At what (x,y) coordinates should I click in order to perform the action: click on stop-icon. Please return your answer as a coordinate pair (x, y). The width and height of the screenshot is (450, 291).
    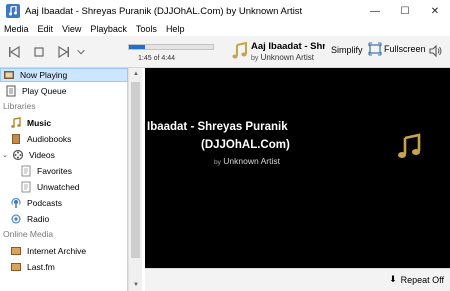
    Looking at the image, I should click on (39, 51).